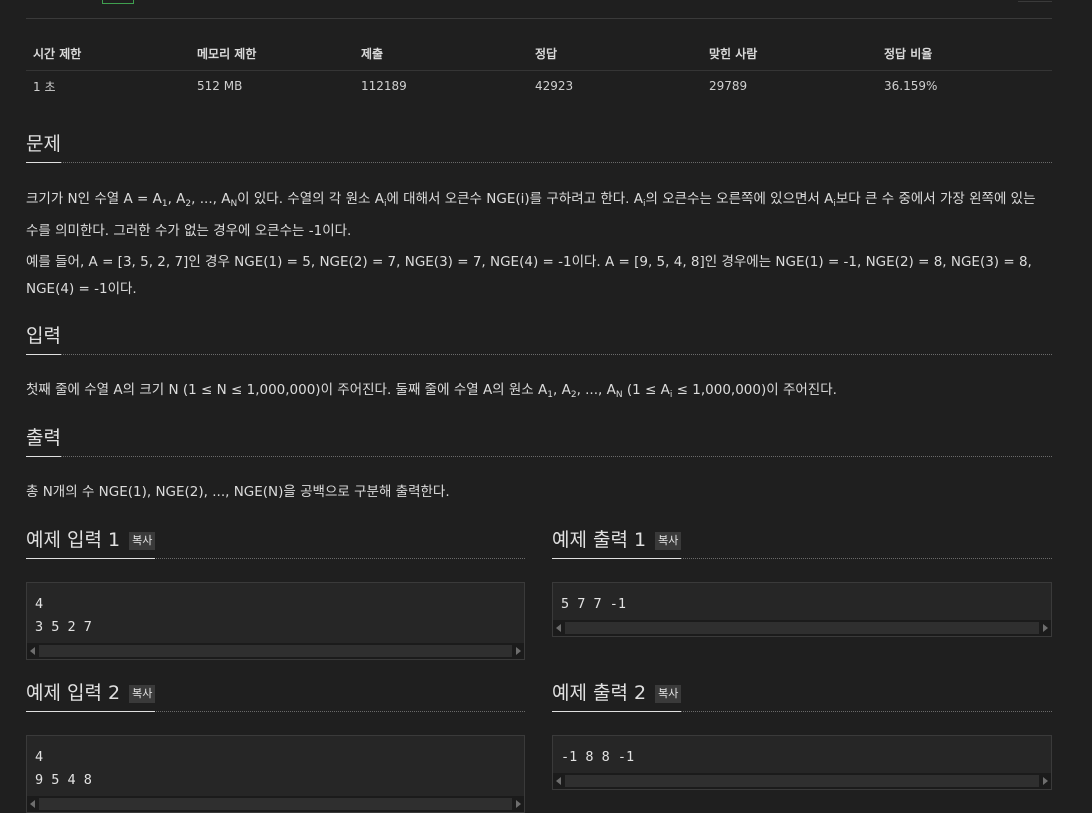 This screenshot has width=1092, height=813. Describe the element at coordinates (802, 543) in the screenshot. I see `sample-output-1-header: 예제 출력 1 복사` at that location.